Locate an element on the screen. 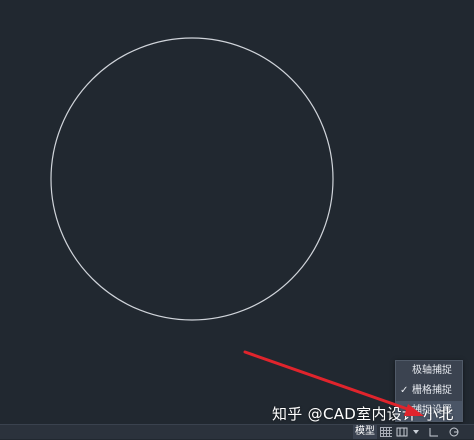 The image size is (474, 440). menu-item-polar-snap: 极轴捕捉 is located at coordinates (429, 371).